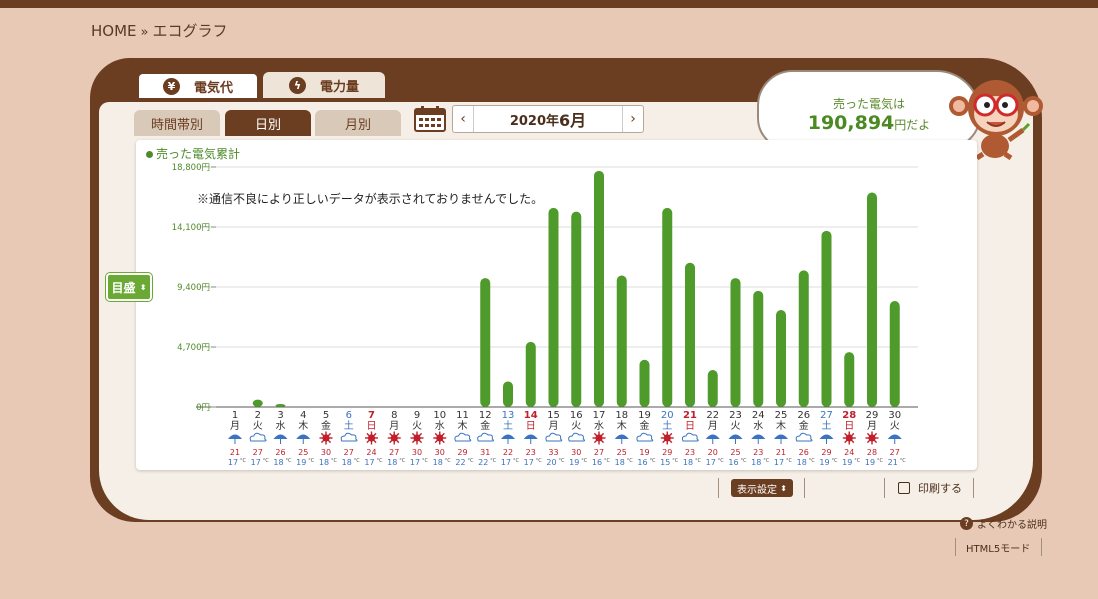  Describe the element at coordinates (463, 426) in the screenshot. I see `x-weekday-label: 木` at that location.